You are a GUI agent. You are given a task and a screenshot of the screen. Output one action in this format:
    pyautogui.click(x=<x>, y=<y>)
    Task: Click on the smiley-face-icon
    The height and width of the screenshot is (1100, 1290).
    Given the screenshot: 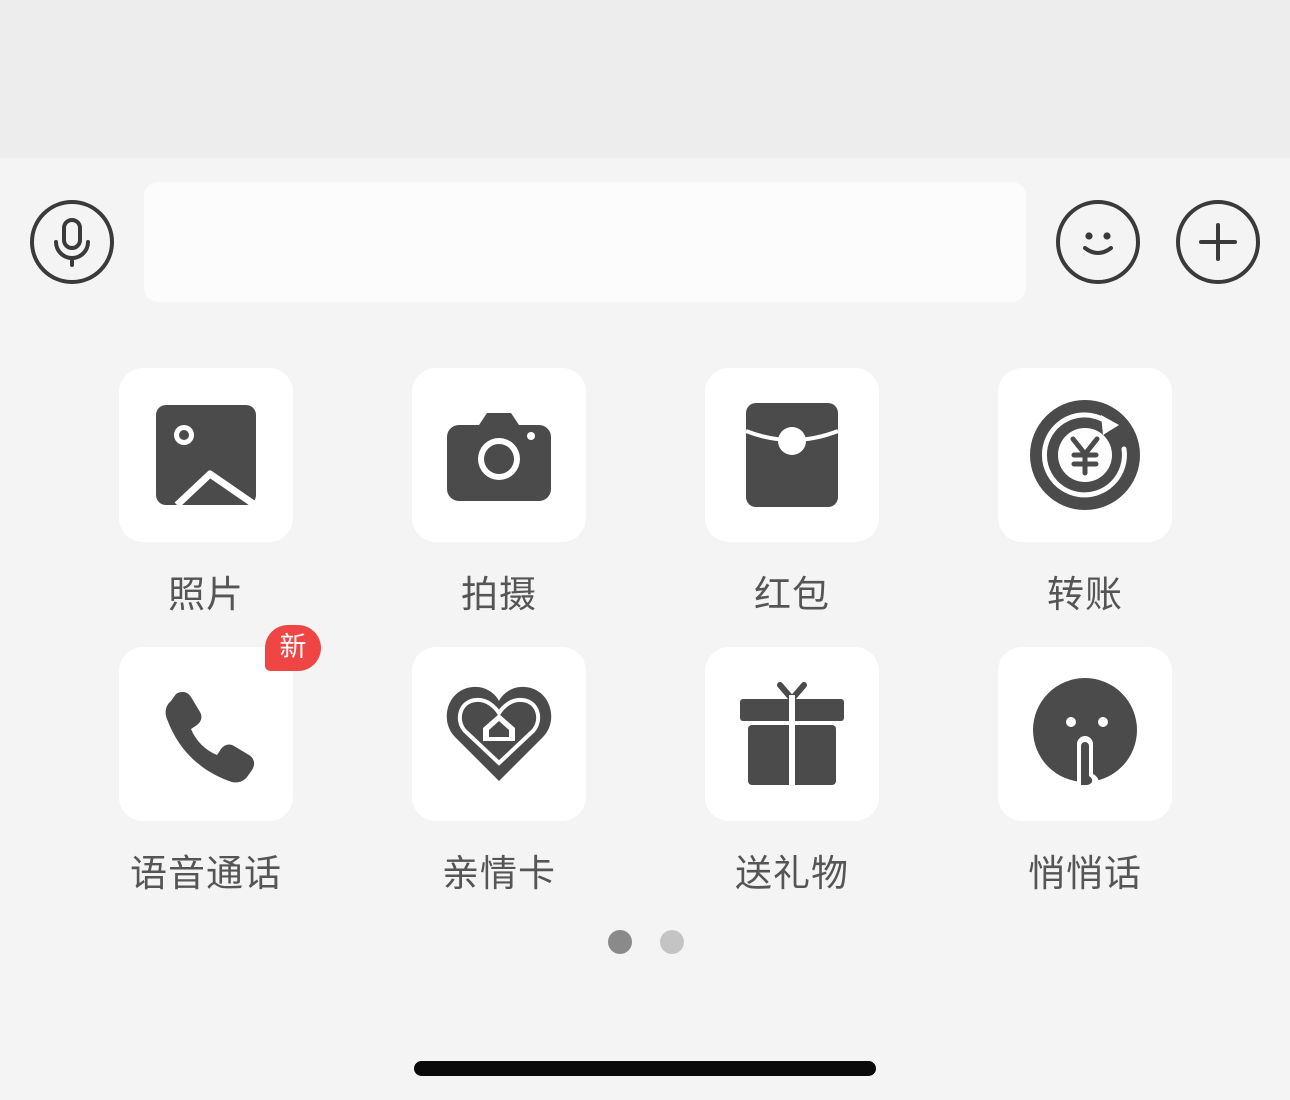 What is the action you would take?
    pyautogui.click(x=1098, y=243)
    